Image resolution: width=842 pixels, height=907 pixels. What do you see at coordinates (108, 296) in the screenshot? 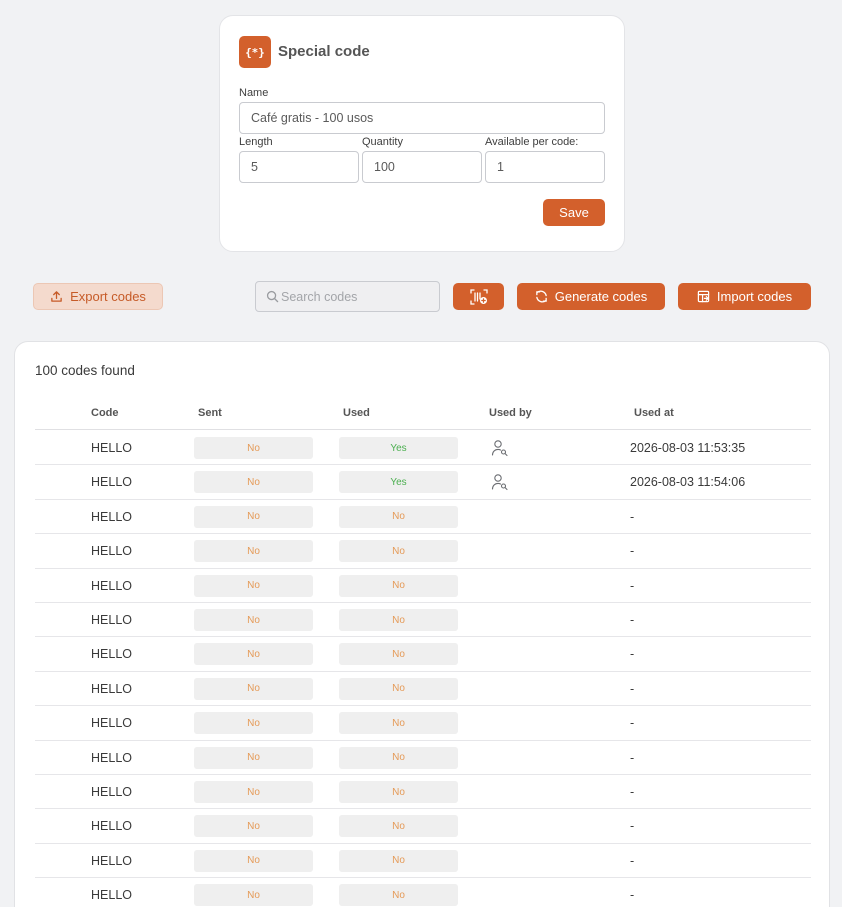
I see `export-codes-label: Export codes` at bounding box center [108, 296].